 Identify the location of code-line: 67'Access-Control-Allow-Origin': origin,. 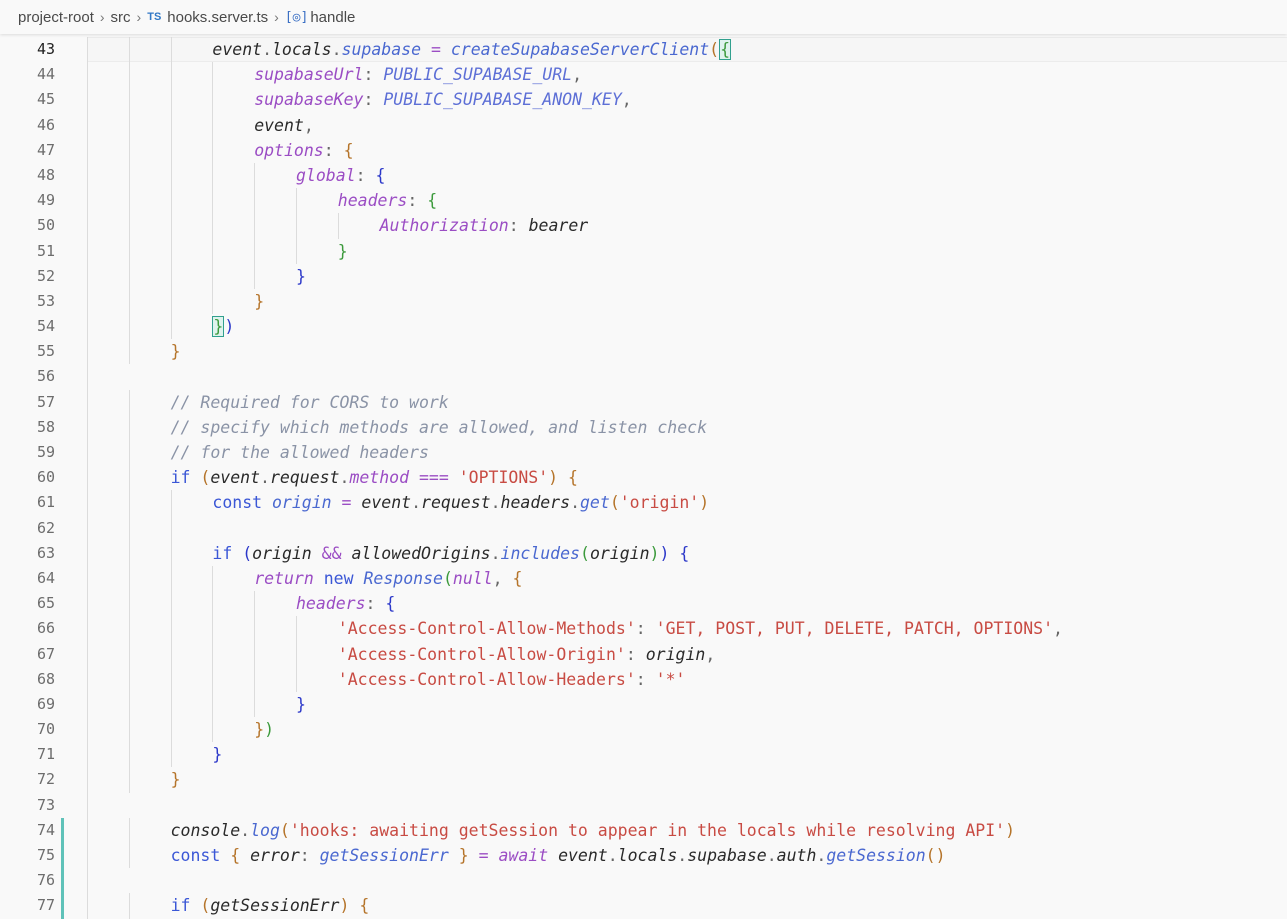
(643, 654).